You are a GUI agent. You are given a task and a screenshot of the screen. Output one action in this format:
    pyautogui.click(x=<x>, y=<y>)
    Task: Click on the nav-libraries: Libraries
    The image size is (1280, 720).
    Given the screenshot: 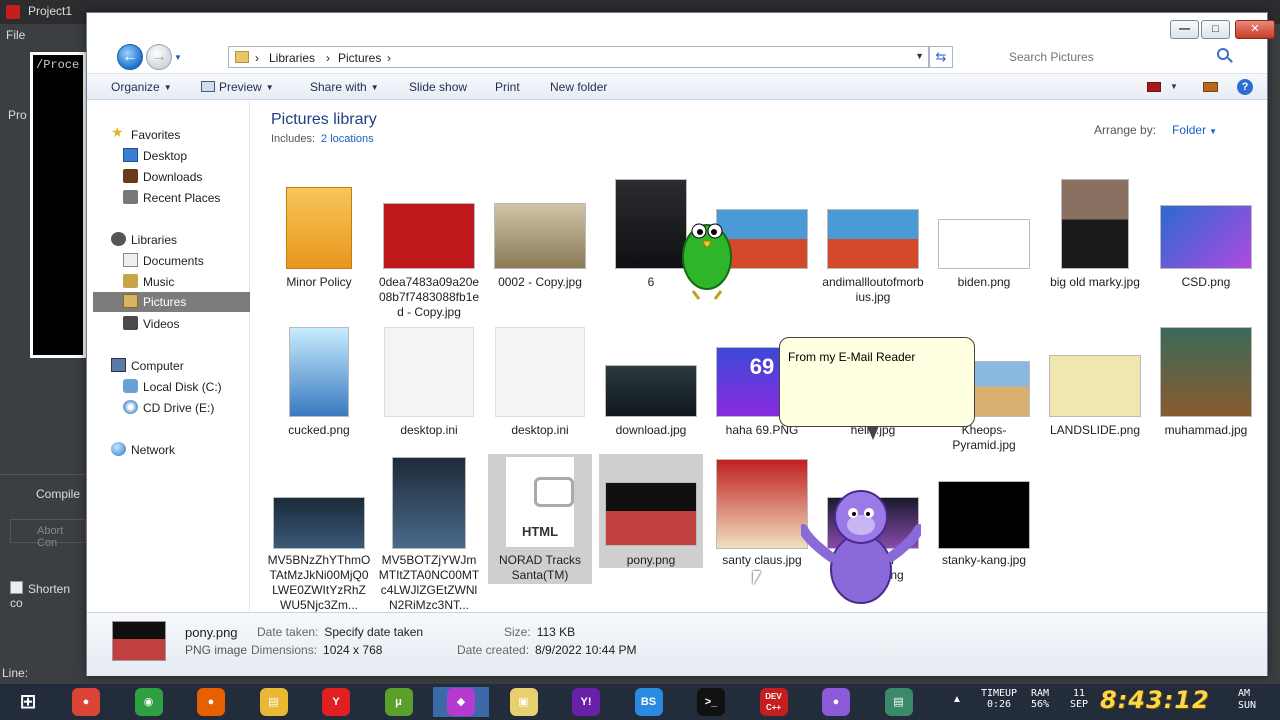 What is the action you would take?
    pyautogui.click(x=176, y=240)
    